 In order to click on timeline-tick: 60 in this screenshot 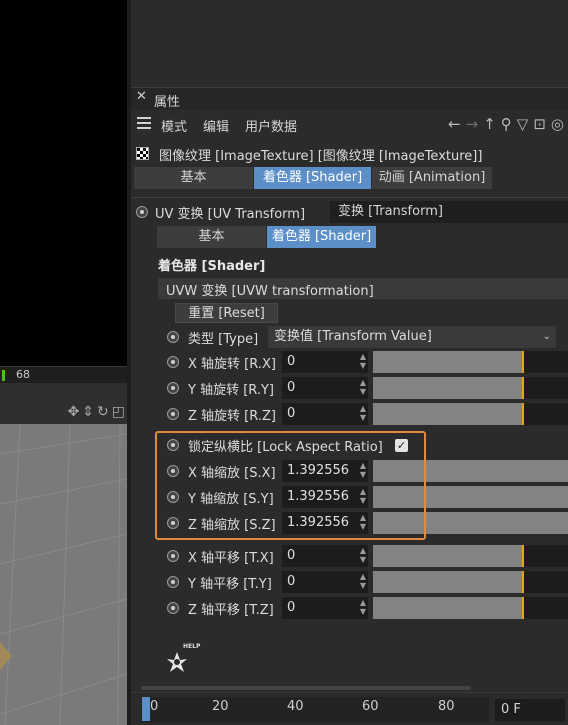, I will do `click(370, 706)`.